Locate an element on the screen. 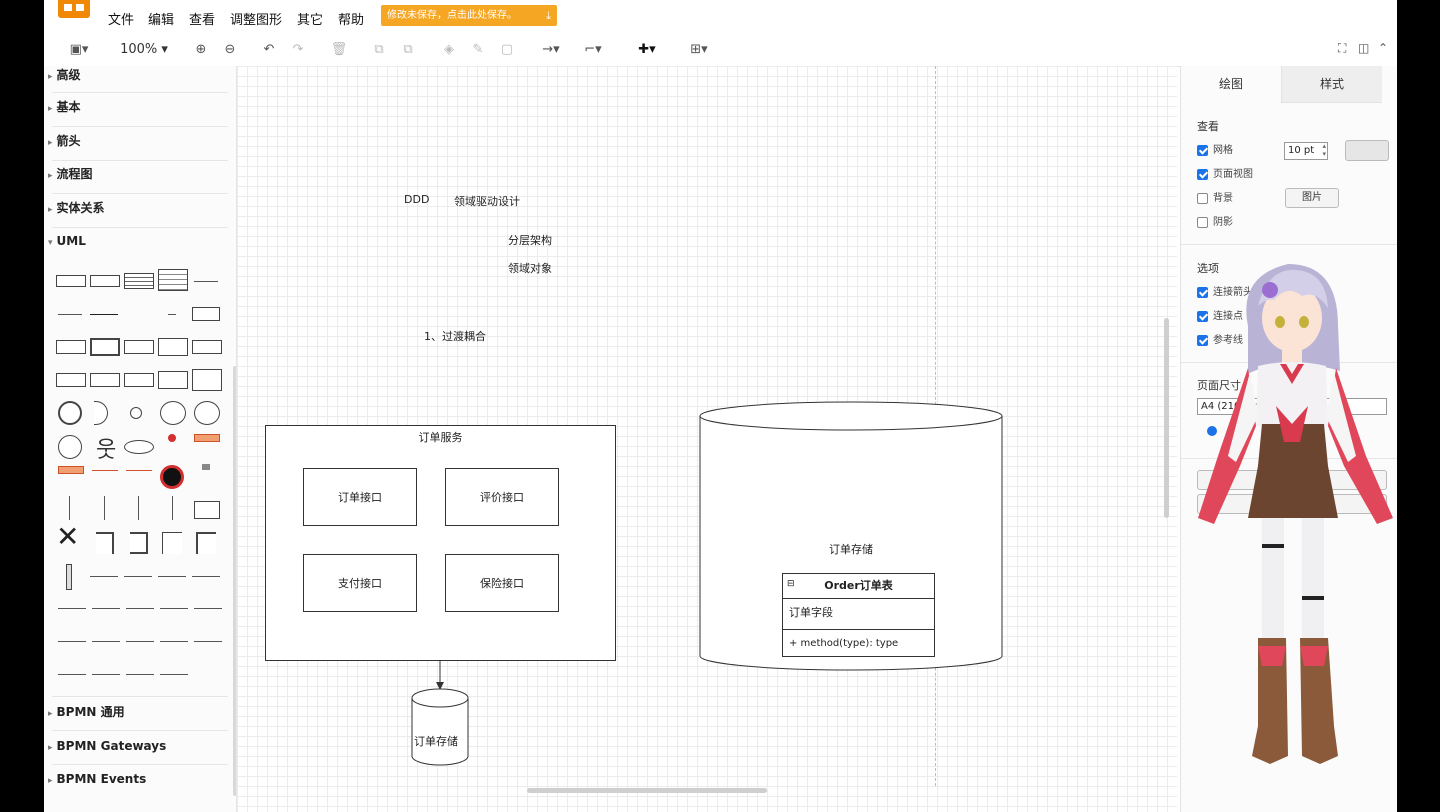 This screenshot has width=1440, height=812. panel-toggle-icon: ◫ is located at coordinates (1363, 48).